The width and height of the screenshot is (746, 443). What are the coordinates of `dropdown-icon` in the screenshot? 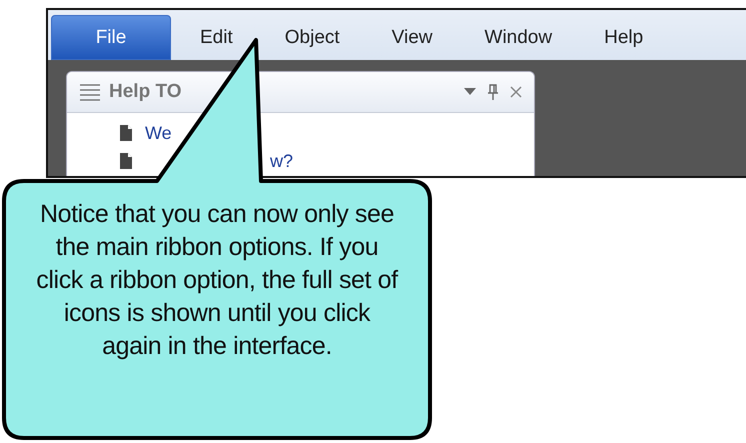 It's located at (470, 92).